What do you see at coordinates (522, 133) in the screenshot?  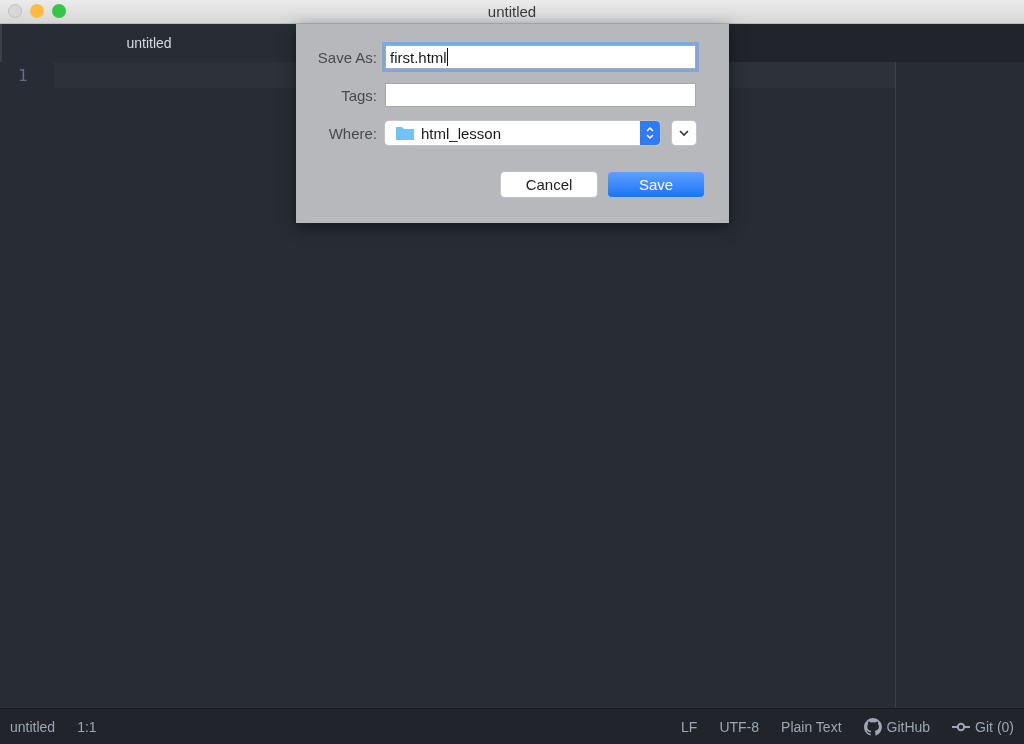 I see `location-popup: html_lesson` at bounding box center [522, 133].